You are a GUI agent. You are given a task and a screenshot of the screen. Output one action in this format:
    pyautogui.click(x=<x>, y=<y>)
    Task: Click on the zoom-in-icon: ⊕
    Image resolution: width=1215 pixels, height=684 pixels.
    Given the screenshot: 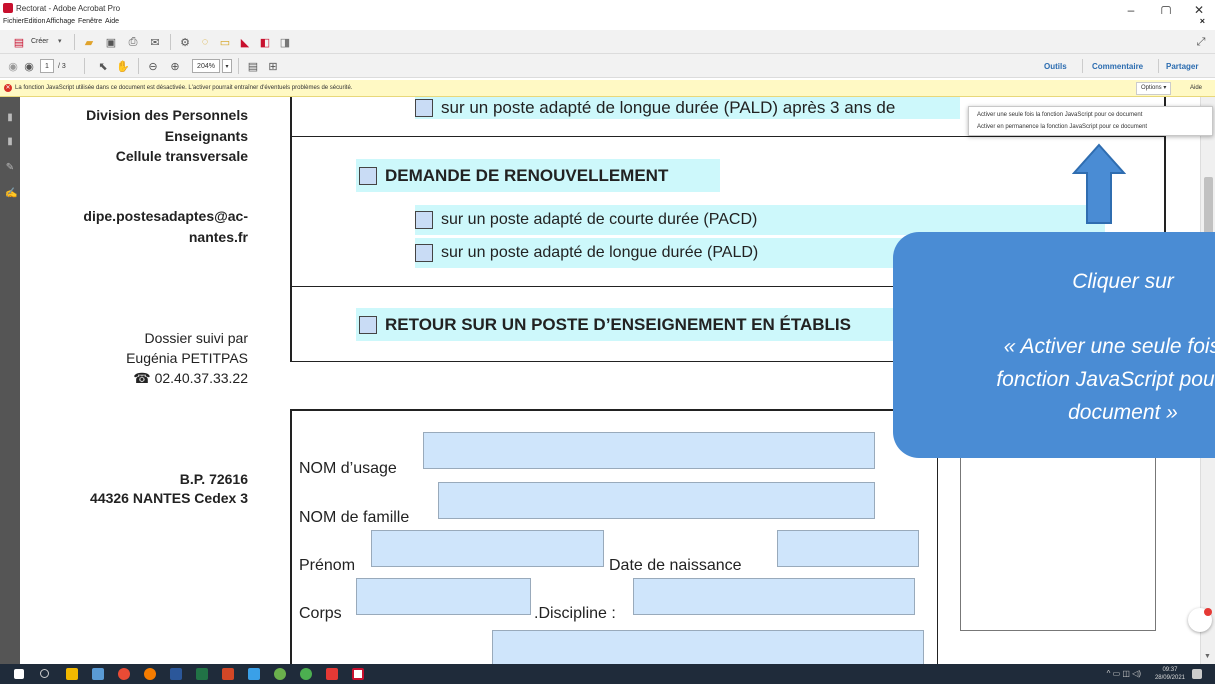 What is the action you would take?
    pyautogui.click(x=175, y=66)
    